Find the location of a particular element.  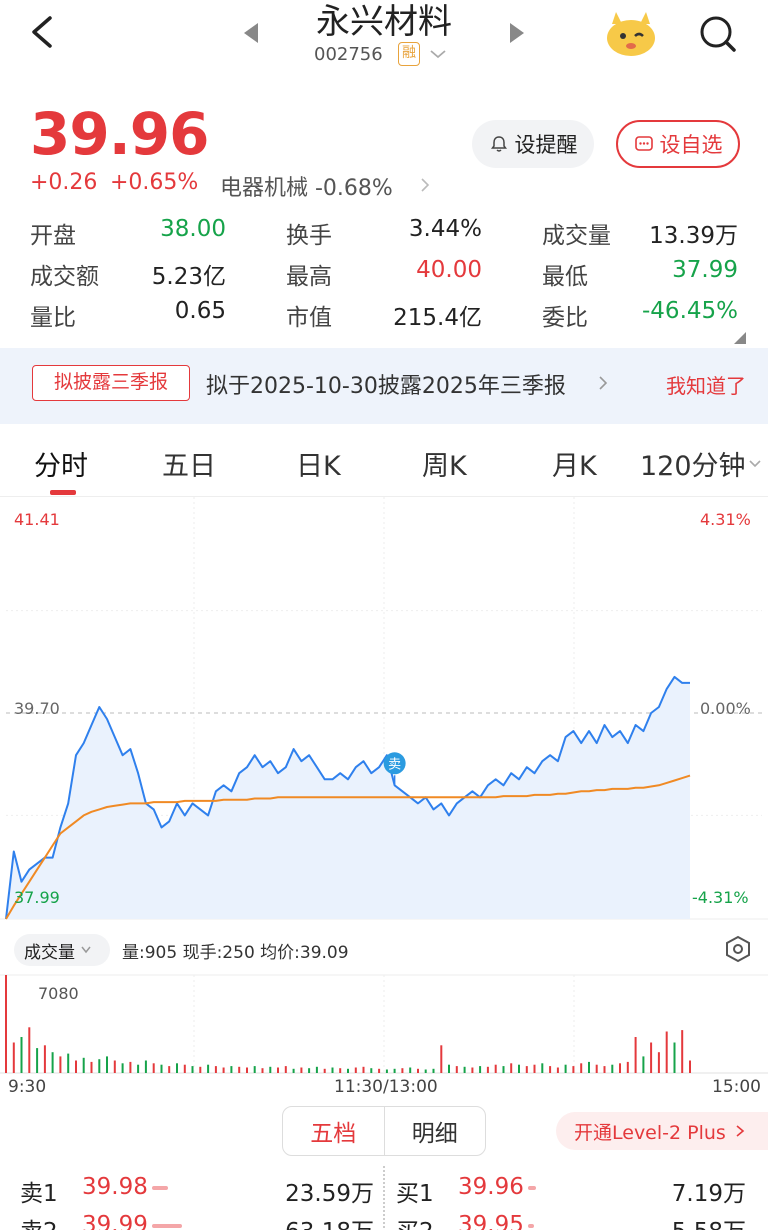

tab-five-levels: 五档 is located at coordinates (334, 1131).